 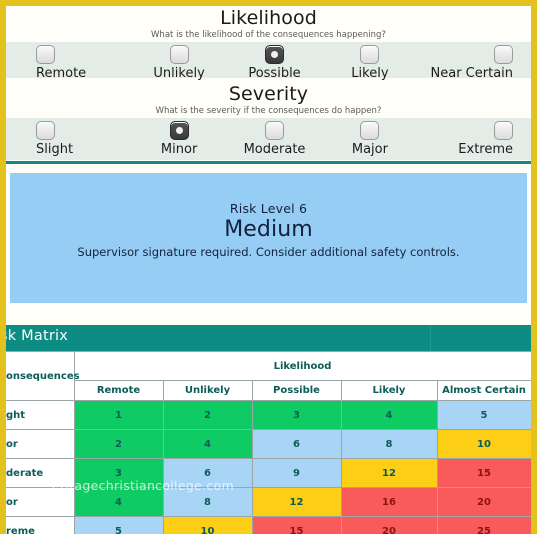 What do you see at coordinates (207, 473) in the screenshot?
I see `matrix-cell-2-1: 6` at bounding box center [207, 473].